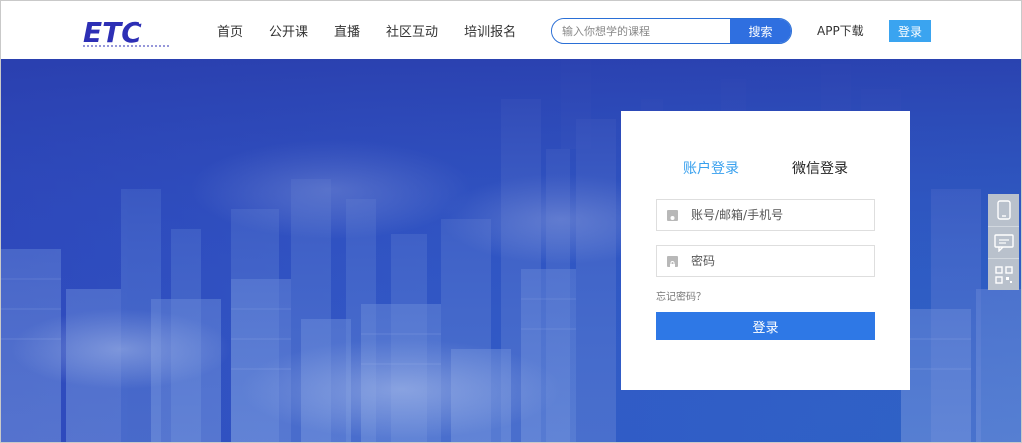  Describe the element at coordinates (760, 31) in the screenshot. I see `search-button: 搜索` at that location.